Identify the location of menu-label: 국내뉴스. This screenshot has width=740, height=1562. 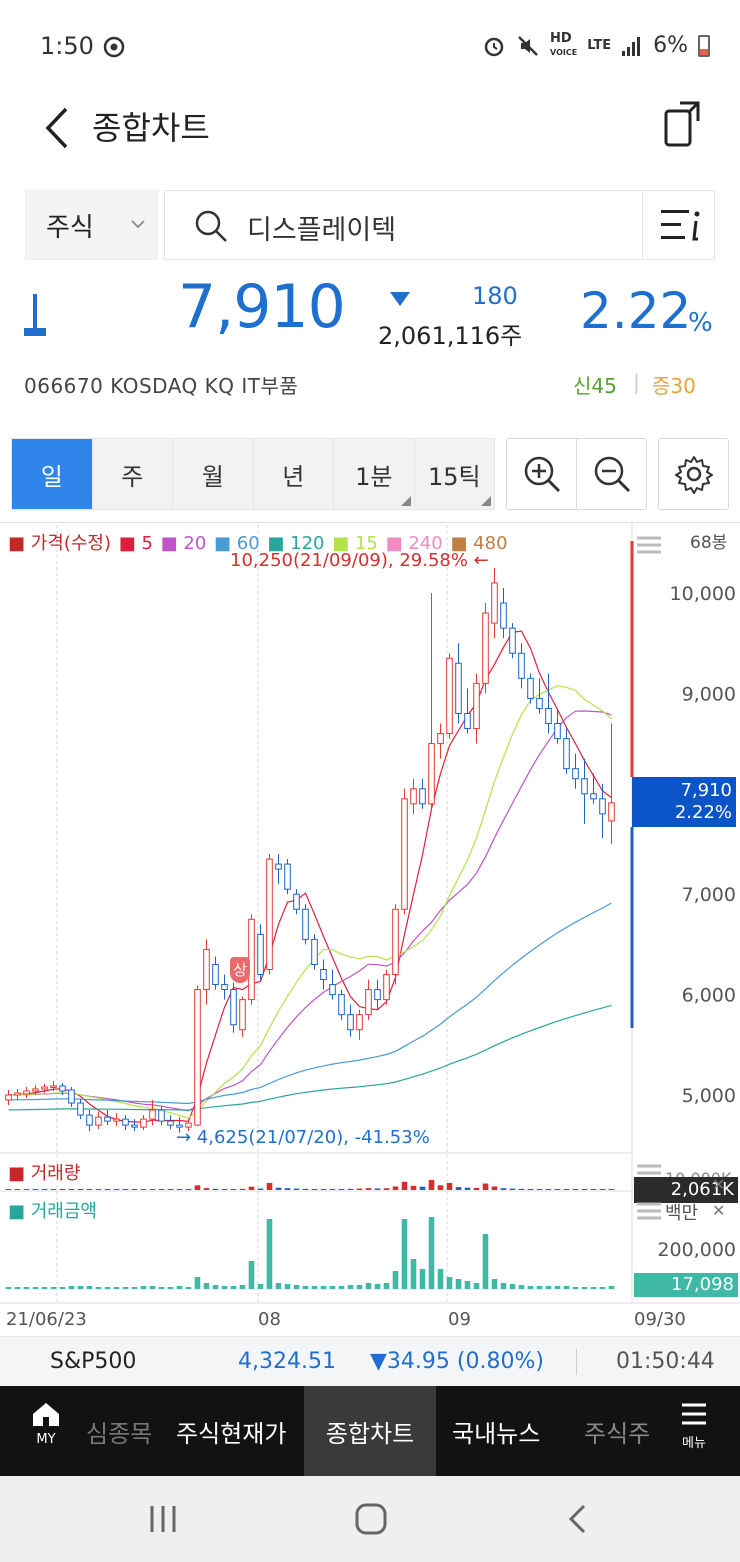
(496, 1433).